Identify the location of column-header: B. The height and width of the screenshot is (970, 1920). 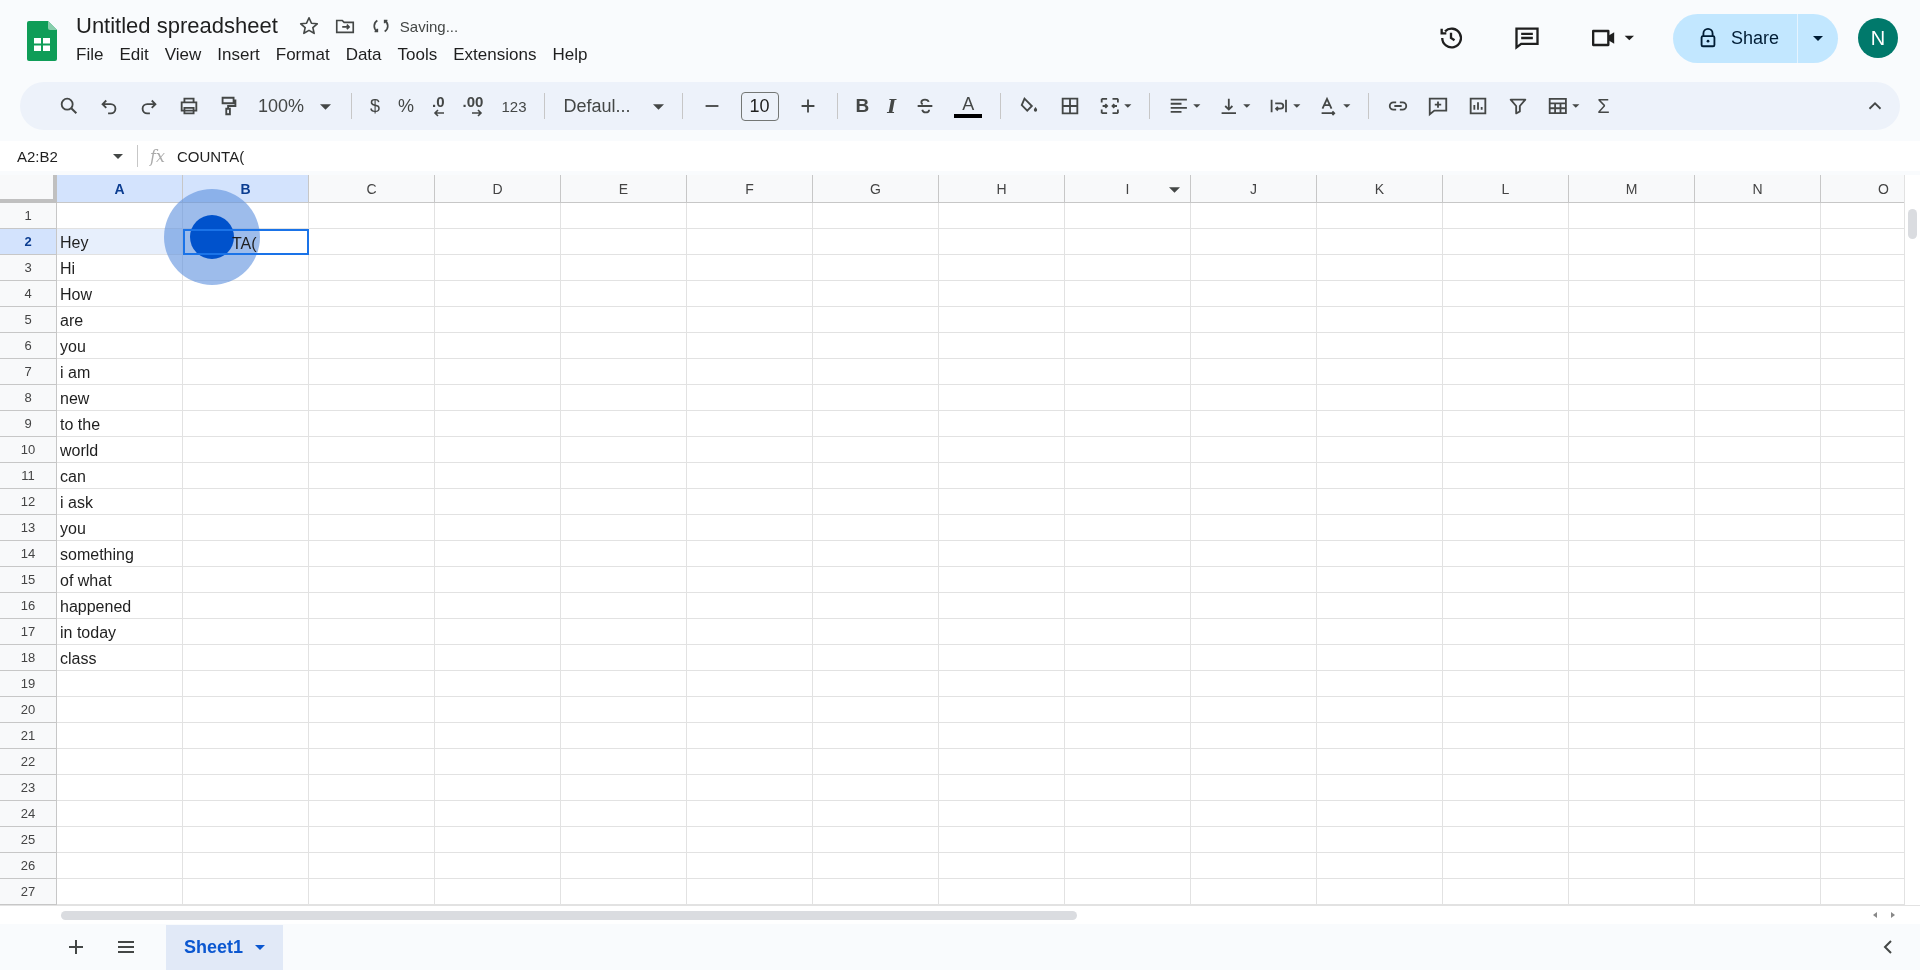
(246, 189).